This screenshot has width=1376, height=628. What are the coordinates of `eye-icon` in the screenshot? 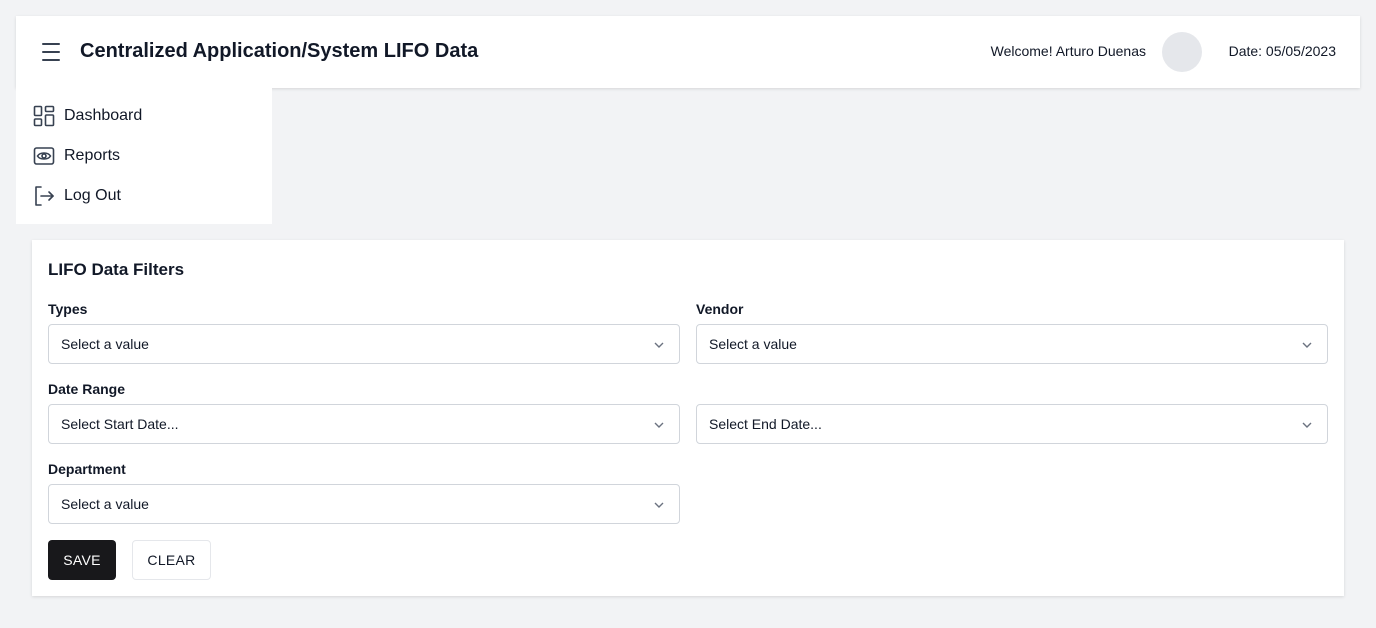 It's located at (44, 156).